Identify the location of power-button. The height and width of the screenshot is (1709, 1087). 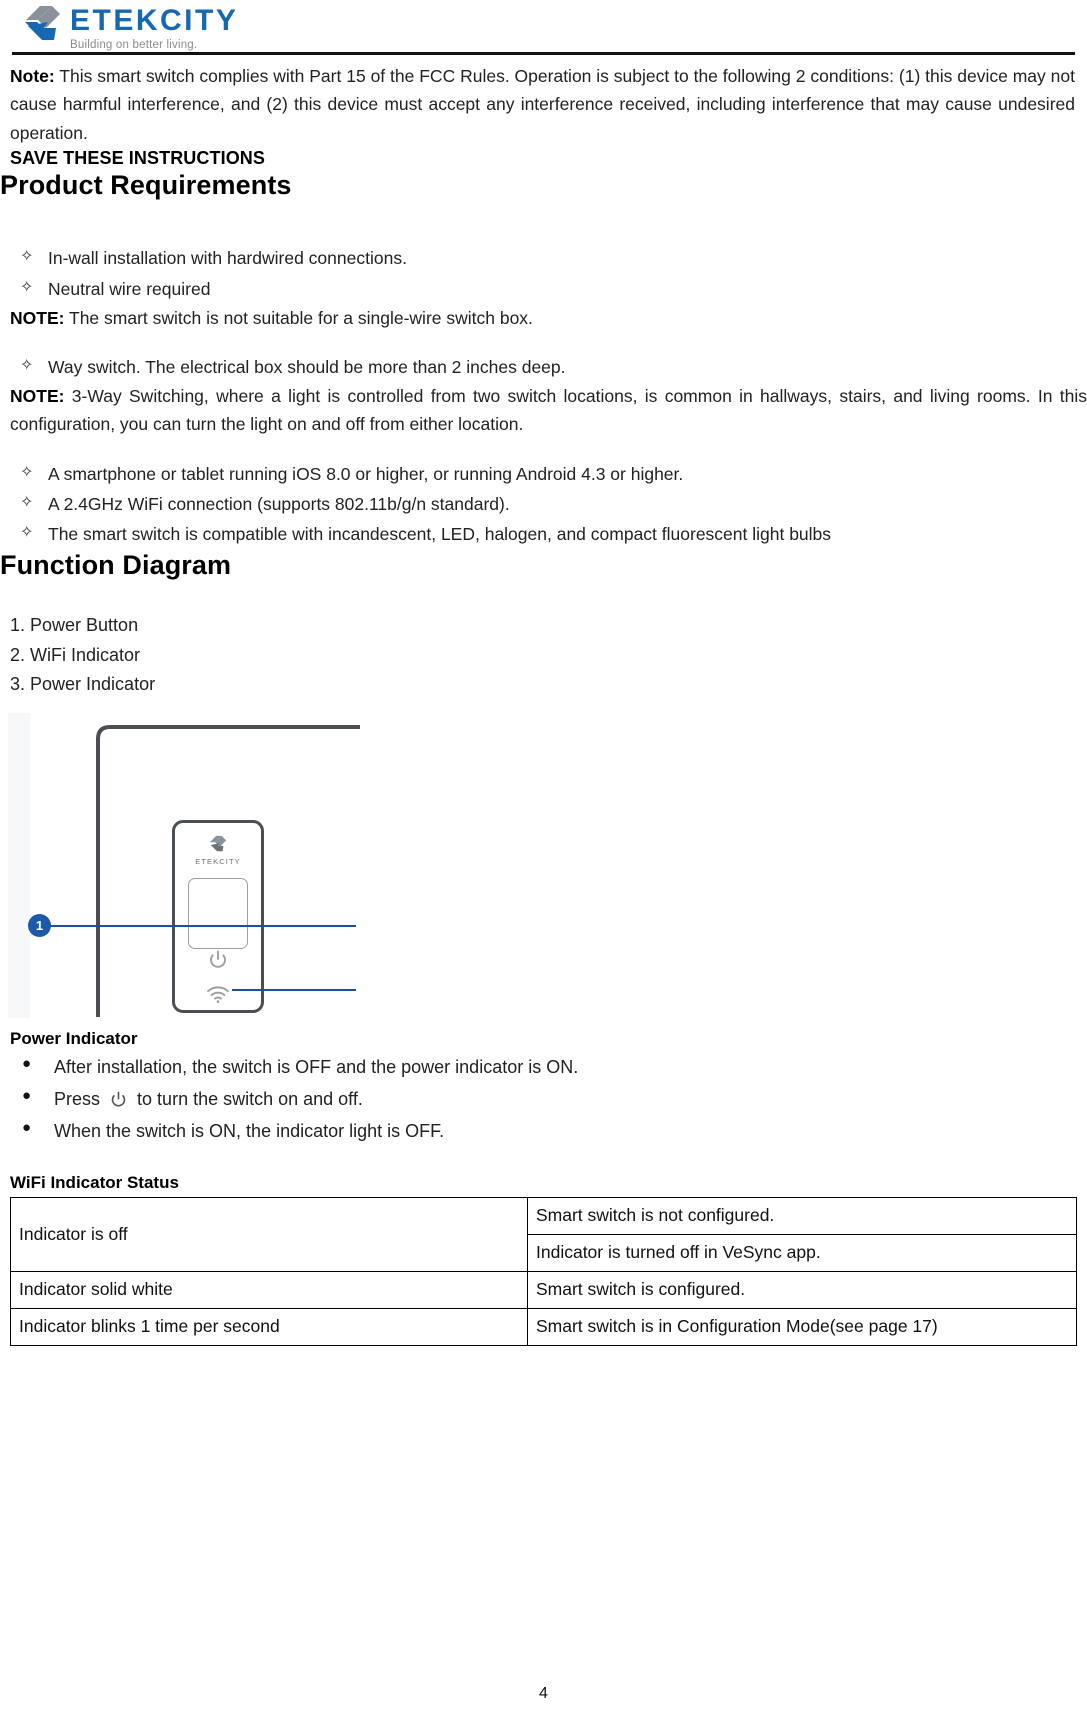
(218, 913).